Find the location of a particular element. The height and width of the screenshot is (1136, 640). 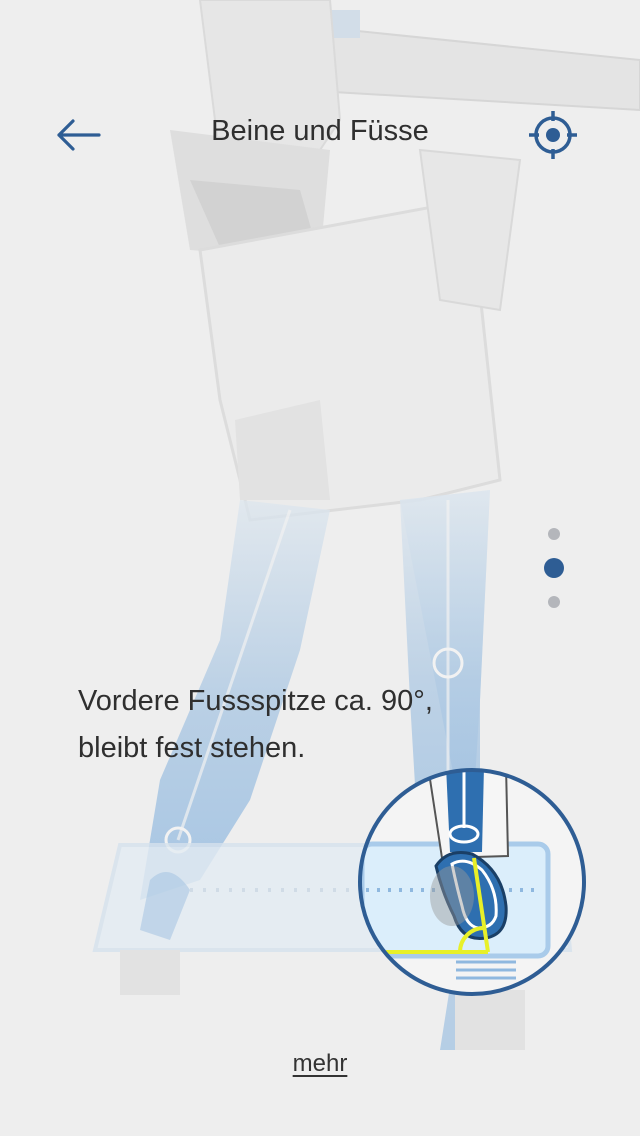

page-indicator is located at coordinates (554, 569).